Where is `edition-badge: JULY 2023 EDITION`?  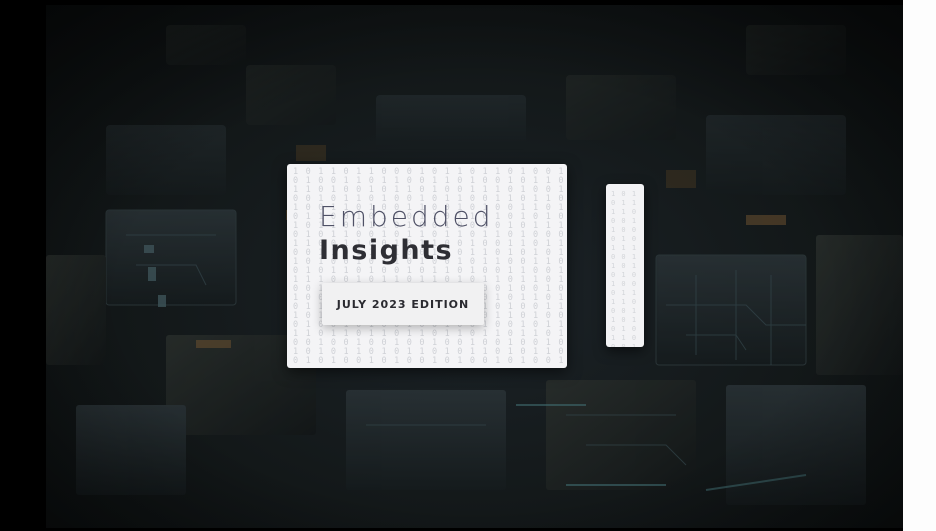
edition-badge: JULY 2023 EDITION is located at coordinates (403, 304).